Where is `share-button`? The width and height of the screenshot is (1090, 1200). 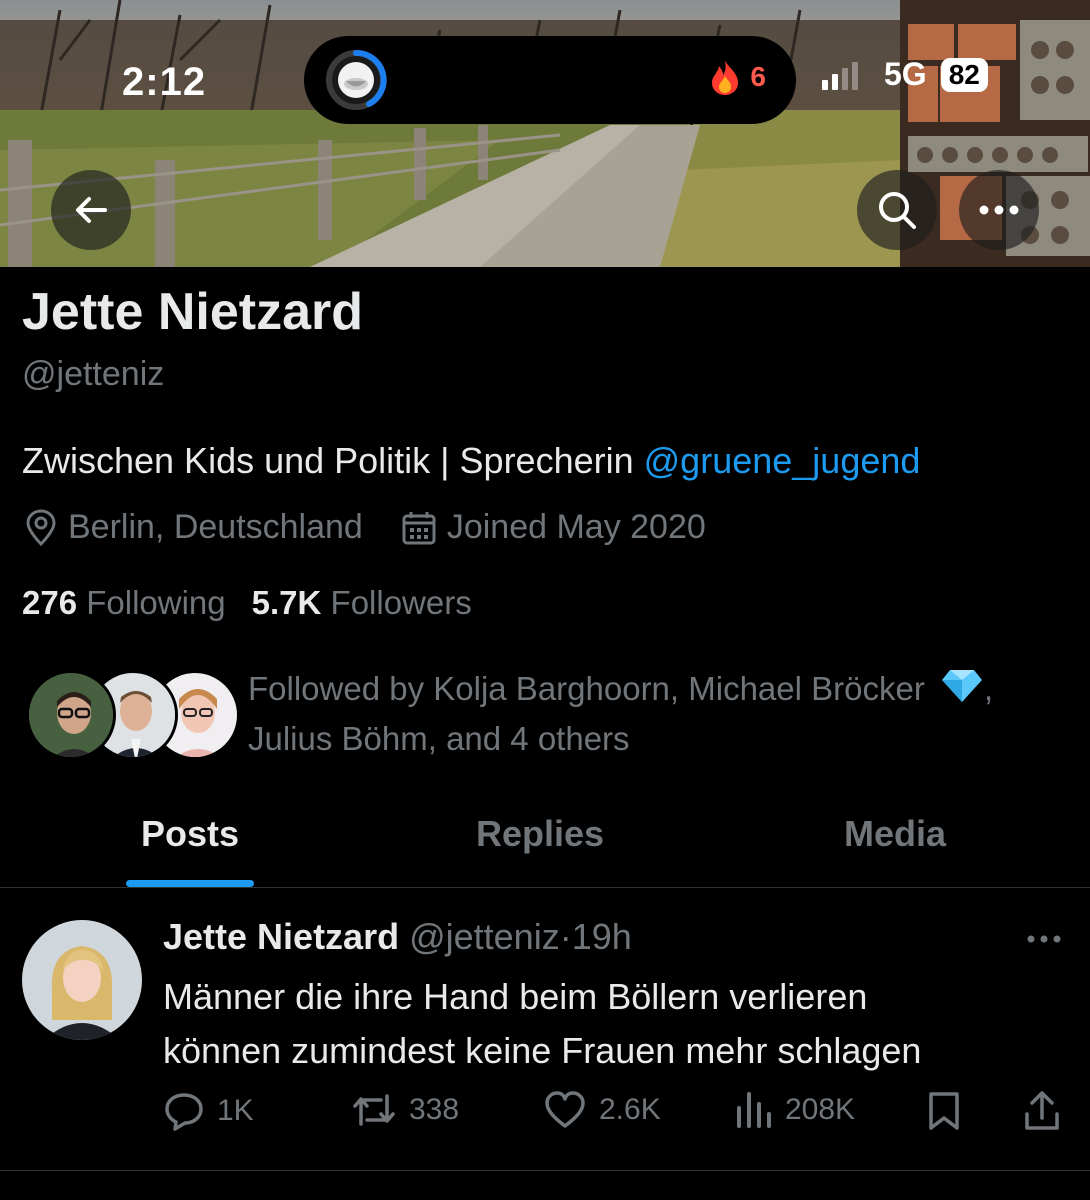 share-button is located at coordinates (1042, 1111).